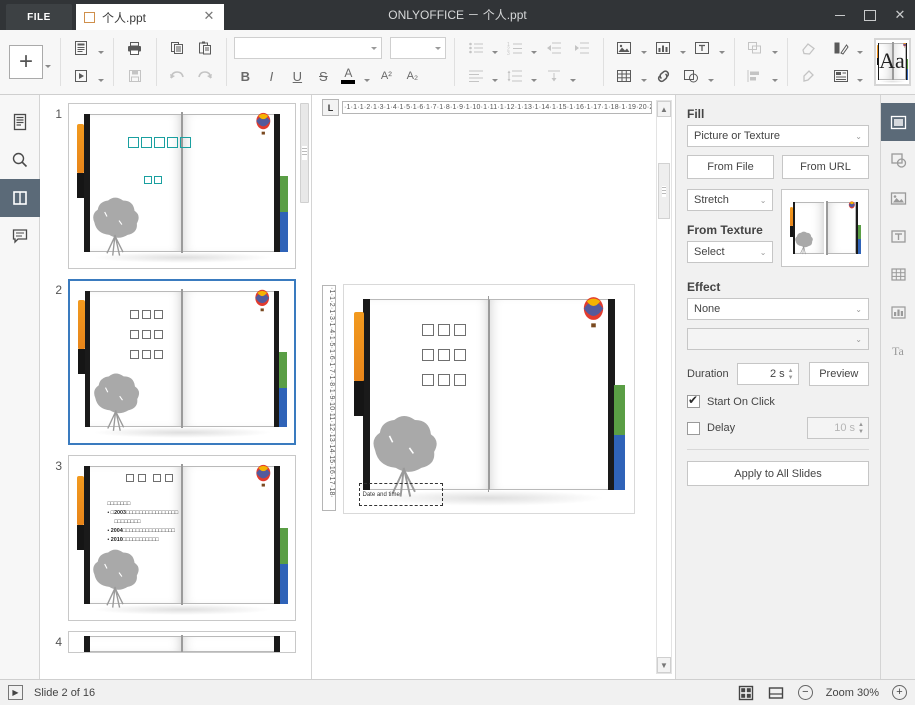  I want to click on start-on-click-checkbox, so click(693, 400).